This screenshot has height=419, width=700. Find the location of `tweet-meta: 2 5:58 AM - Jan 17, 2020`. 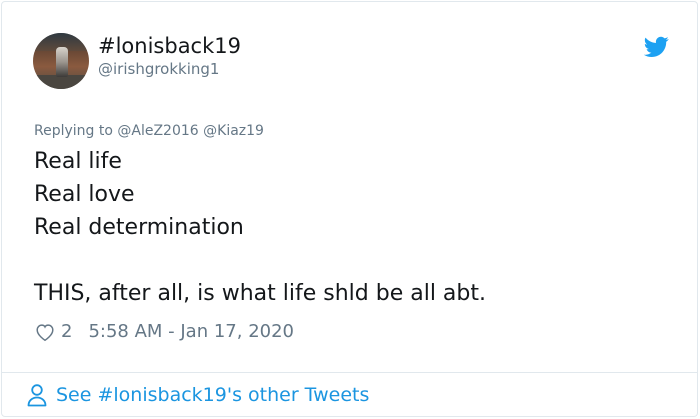

tweet-meta: 2 5:58 AM - Jan 17, 2020 is located at coordinates (164, 332).